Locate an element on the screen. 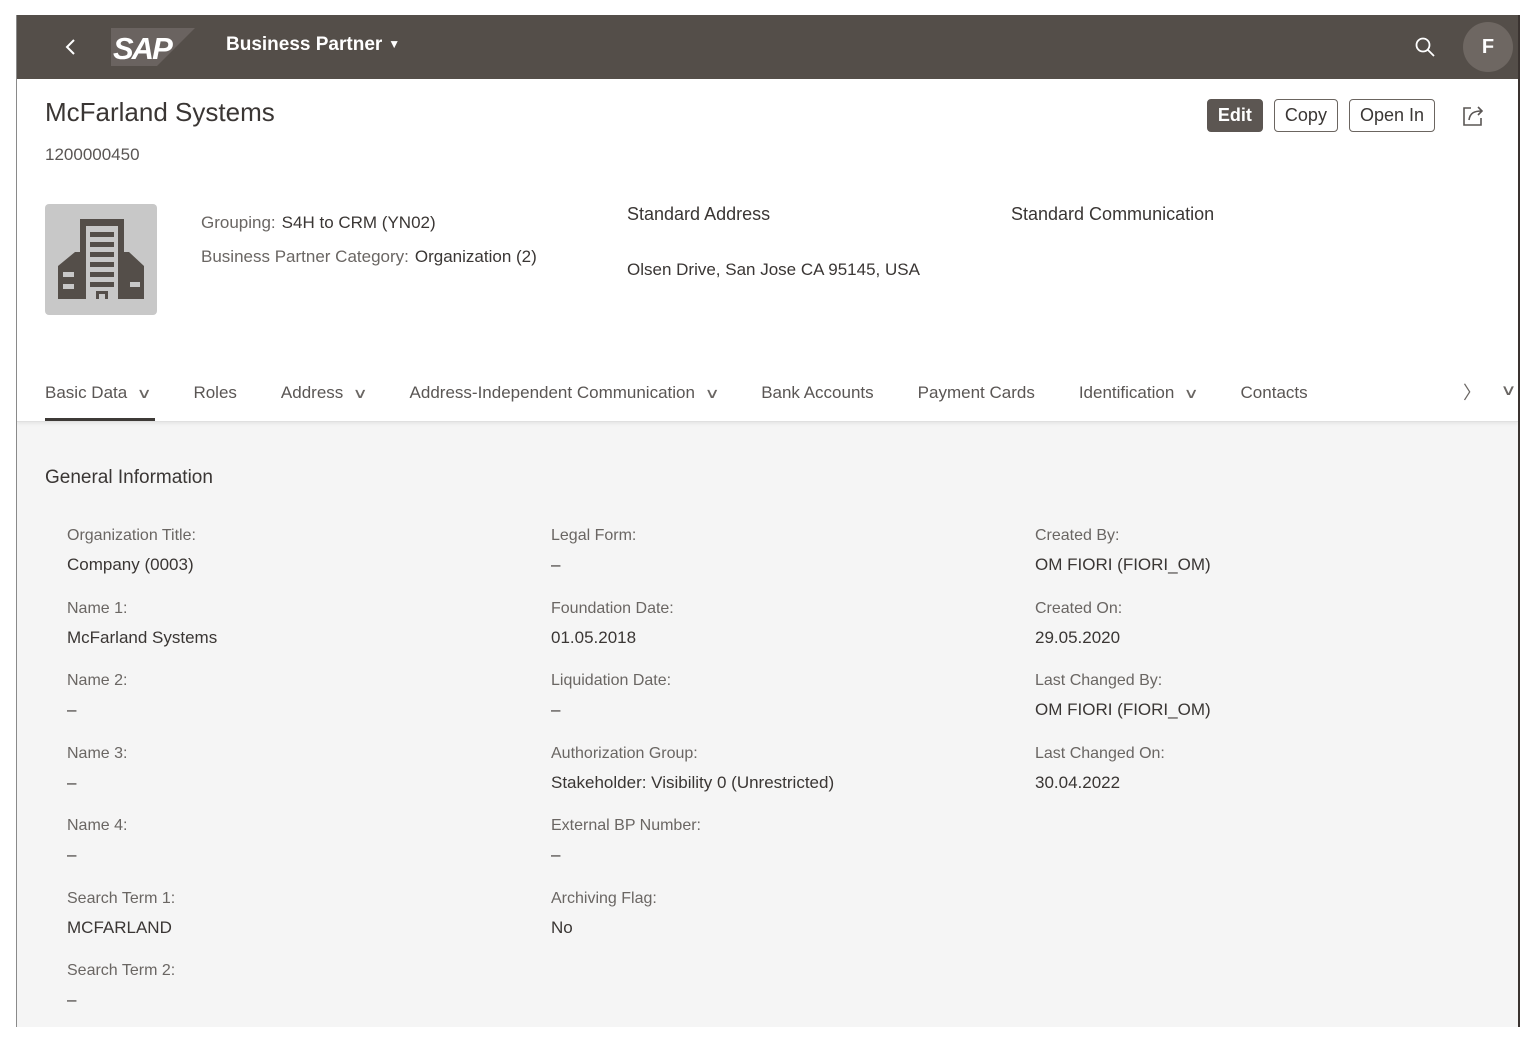 Image resolution: width=1535 pixels, height=1040 pixels. field-label: Authorization Group: is located at coordinates (624, 753).